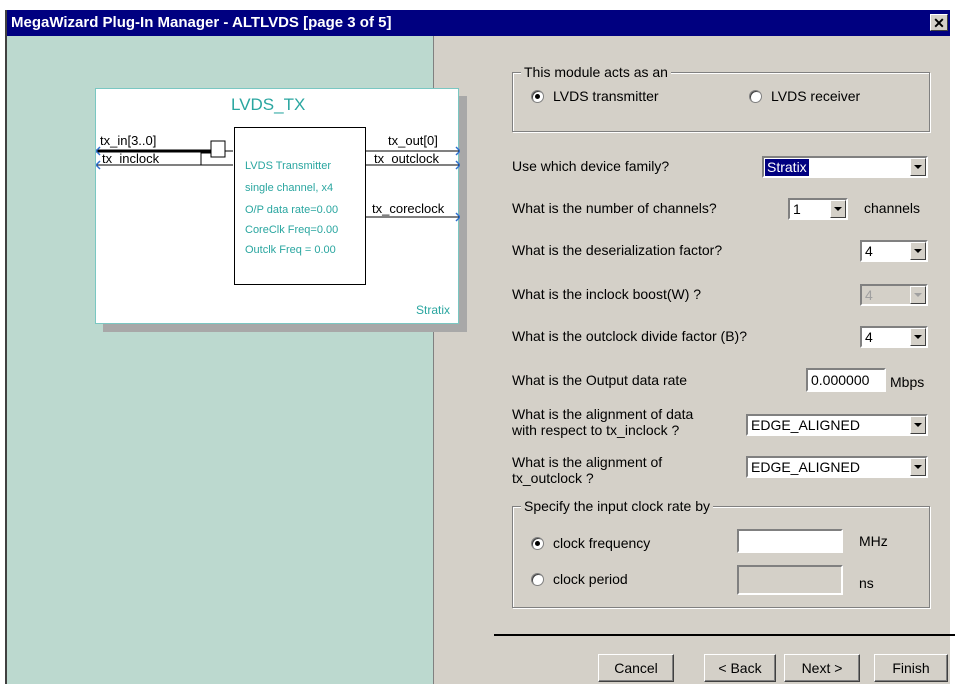  What do you see at coordinates (290, 250) in the screenshot?
I see `info-line: Outclk Freq = 0.00` at bounding box center [290, 250].